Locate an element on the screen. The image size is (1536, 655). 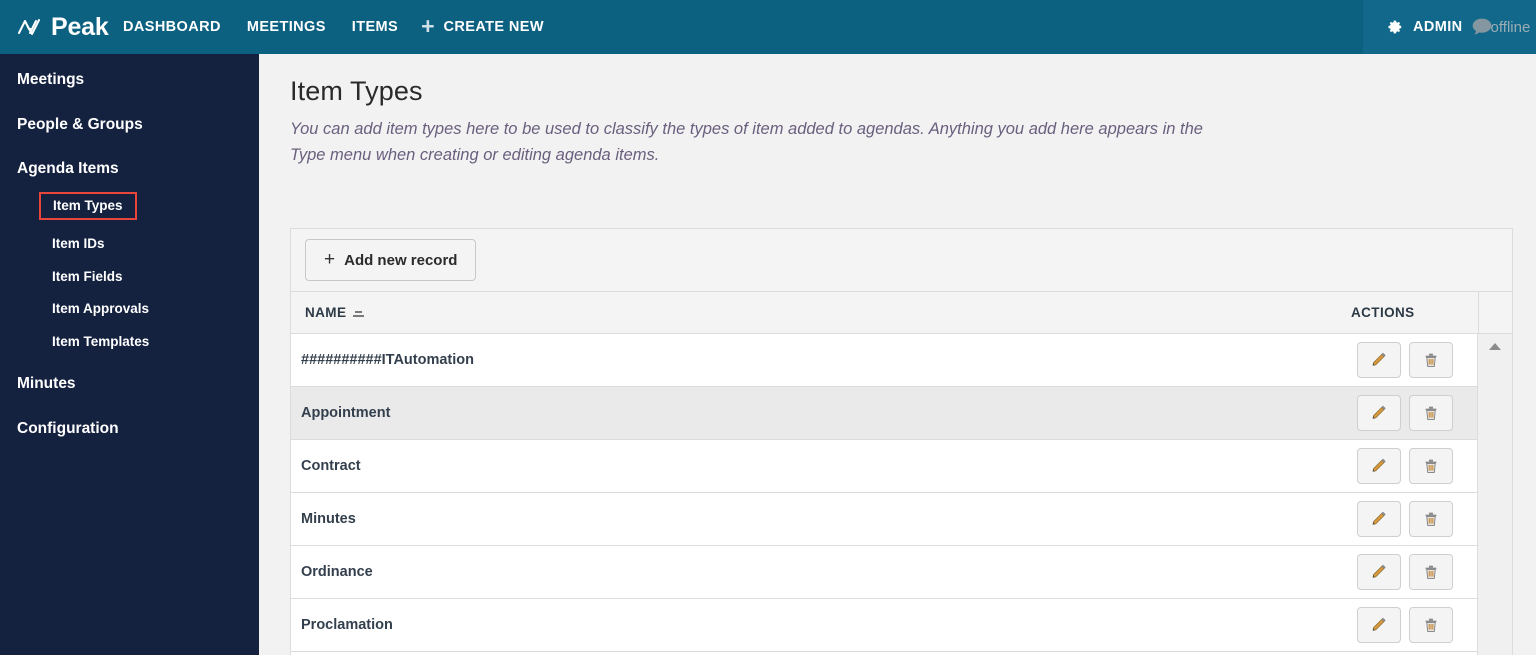
column-header-actions-label: ACTIONS is located at coordinates (1383, 312).